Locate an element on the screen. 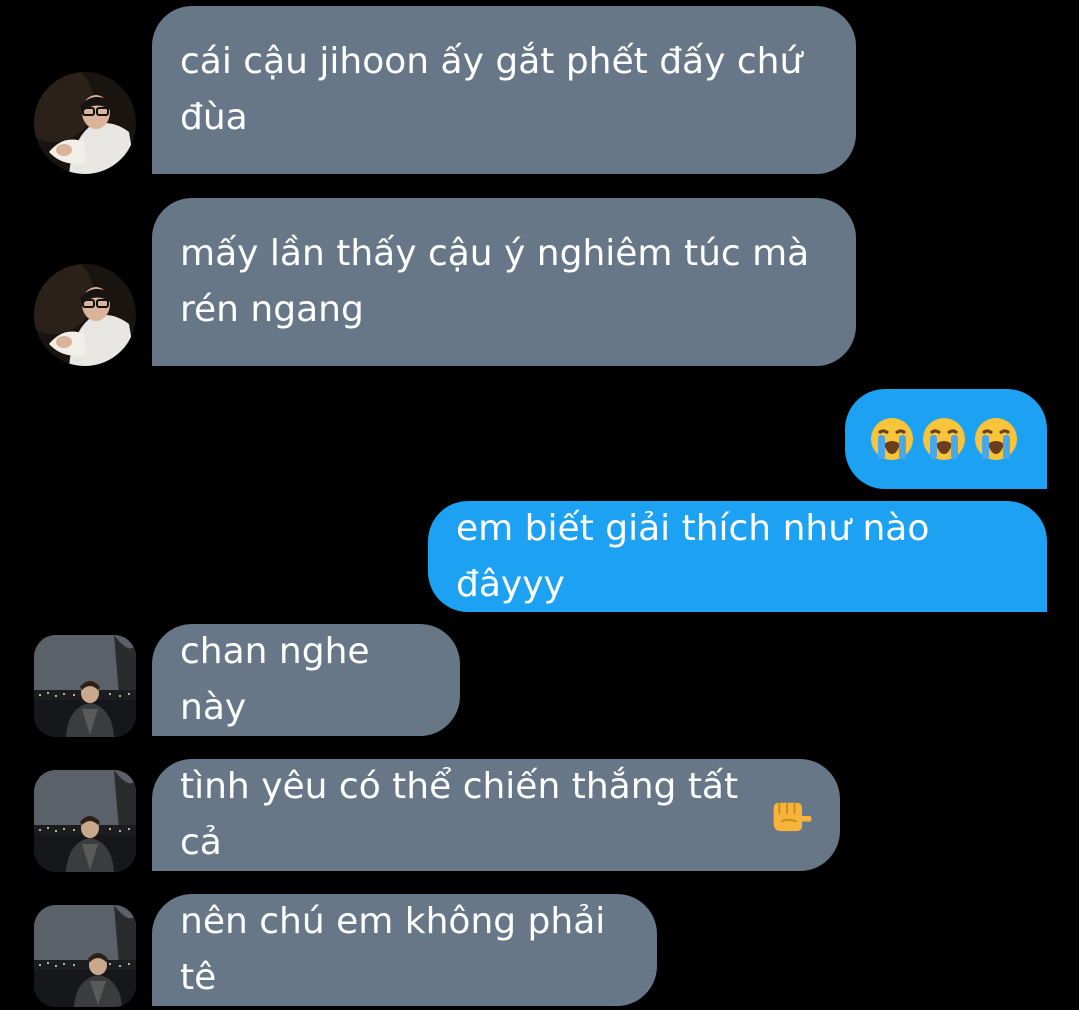 The image size is (1079, 1010). fist-pointing-hand-icon is located at coordinates (793, 817).